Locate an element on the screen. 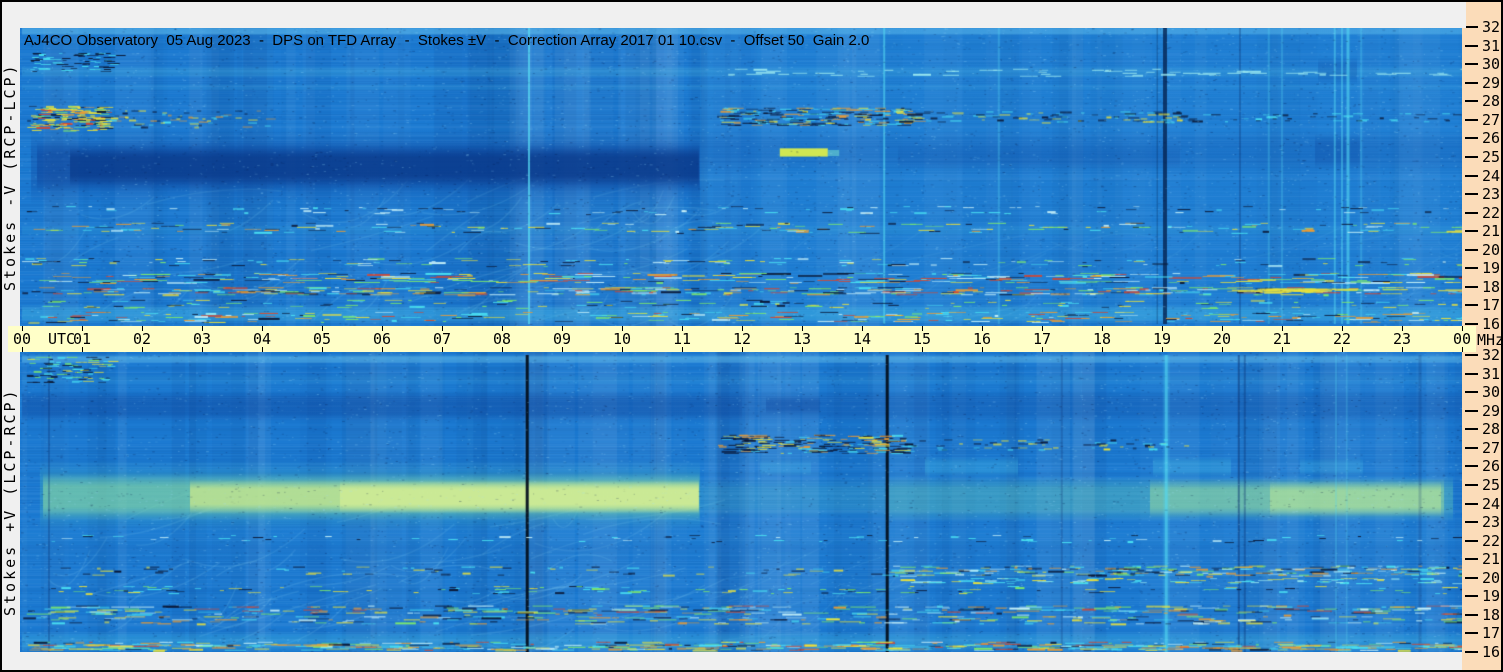 This screenshot has width=1503, height=672. freq-tick-label-top: 18 is located at coordinates (1491, 286).